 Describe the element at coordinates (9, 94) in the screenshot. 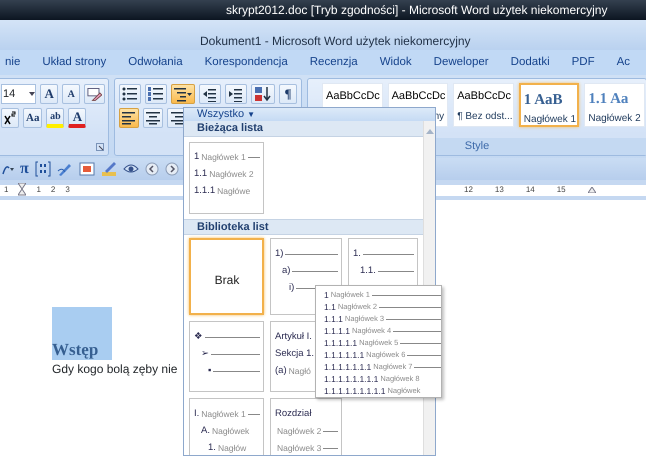

I see `font-size-value: 14` at that location.